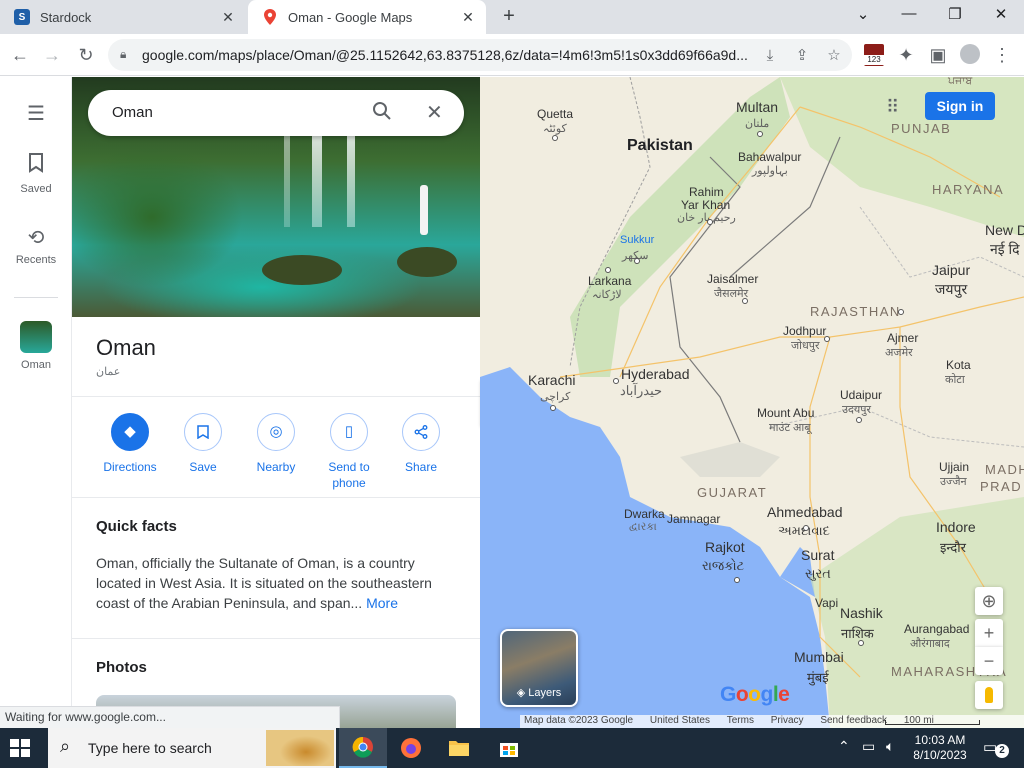 The height and width of the screenshot is (768, 1024). I want to click on map-label-vapi: Vapi, so click(826, 603).